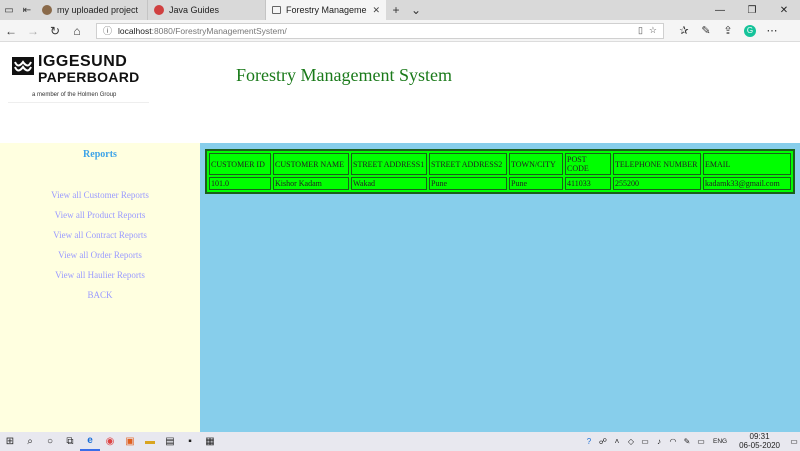 Image resolution: width=800 pixels, height=451 pixels. What do you see at coordinates (657, 164) in the screenshot?
I see `column-header: TELEPHONE NUMBER` at bounding box center [657, 164].